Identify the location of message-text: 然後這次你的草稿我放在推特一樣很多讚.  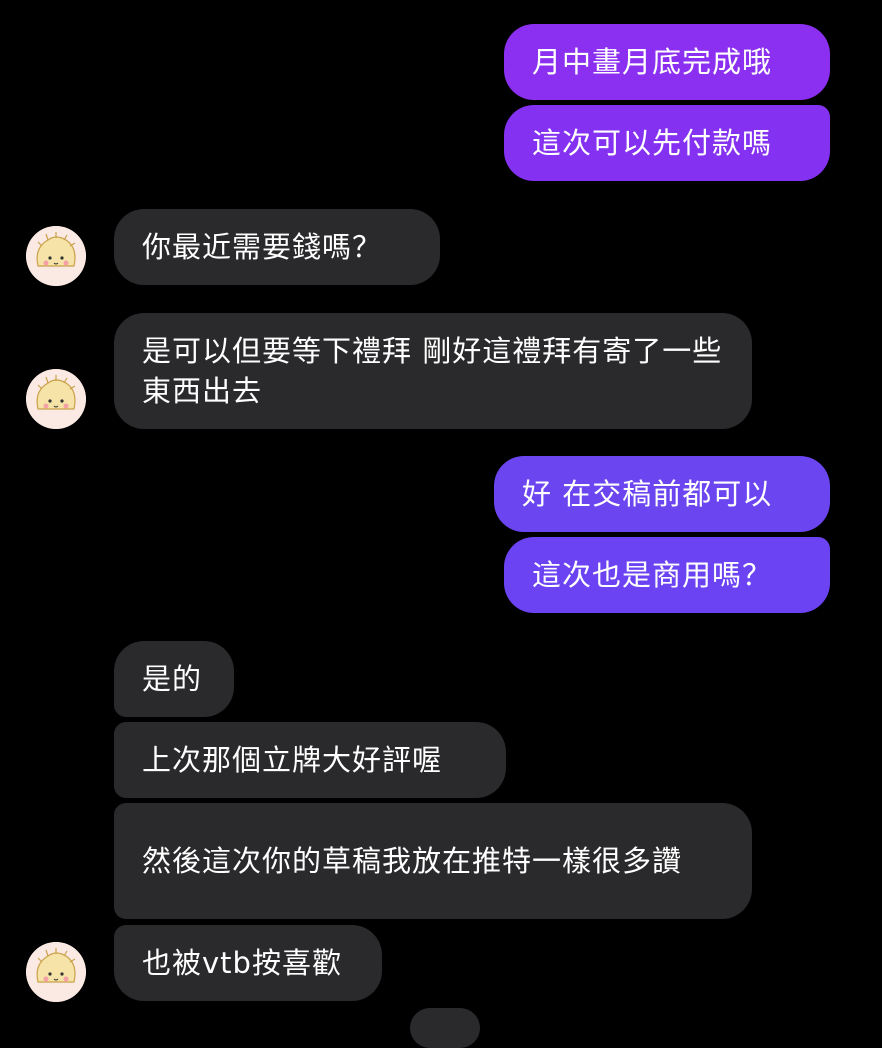
(412, 861).